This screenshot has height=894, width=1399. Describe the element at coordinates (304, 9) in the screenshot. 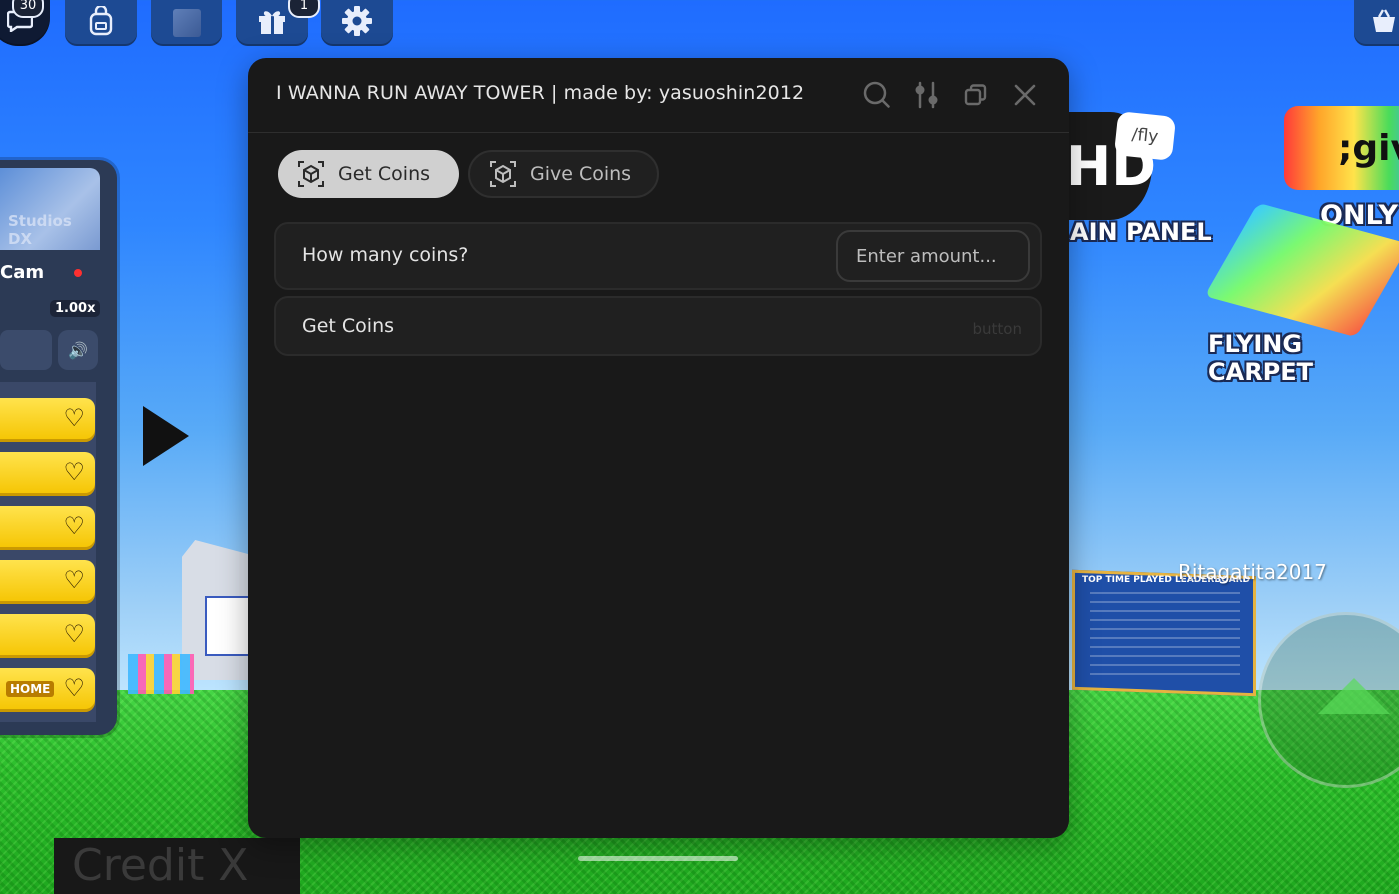

I see `gift-badge: 1` at that location.